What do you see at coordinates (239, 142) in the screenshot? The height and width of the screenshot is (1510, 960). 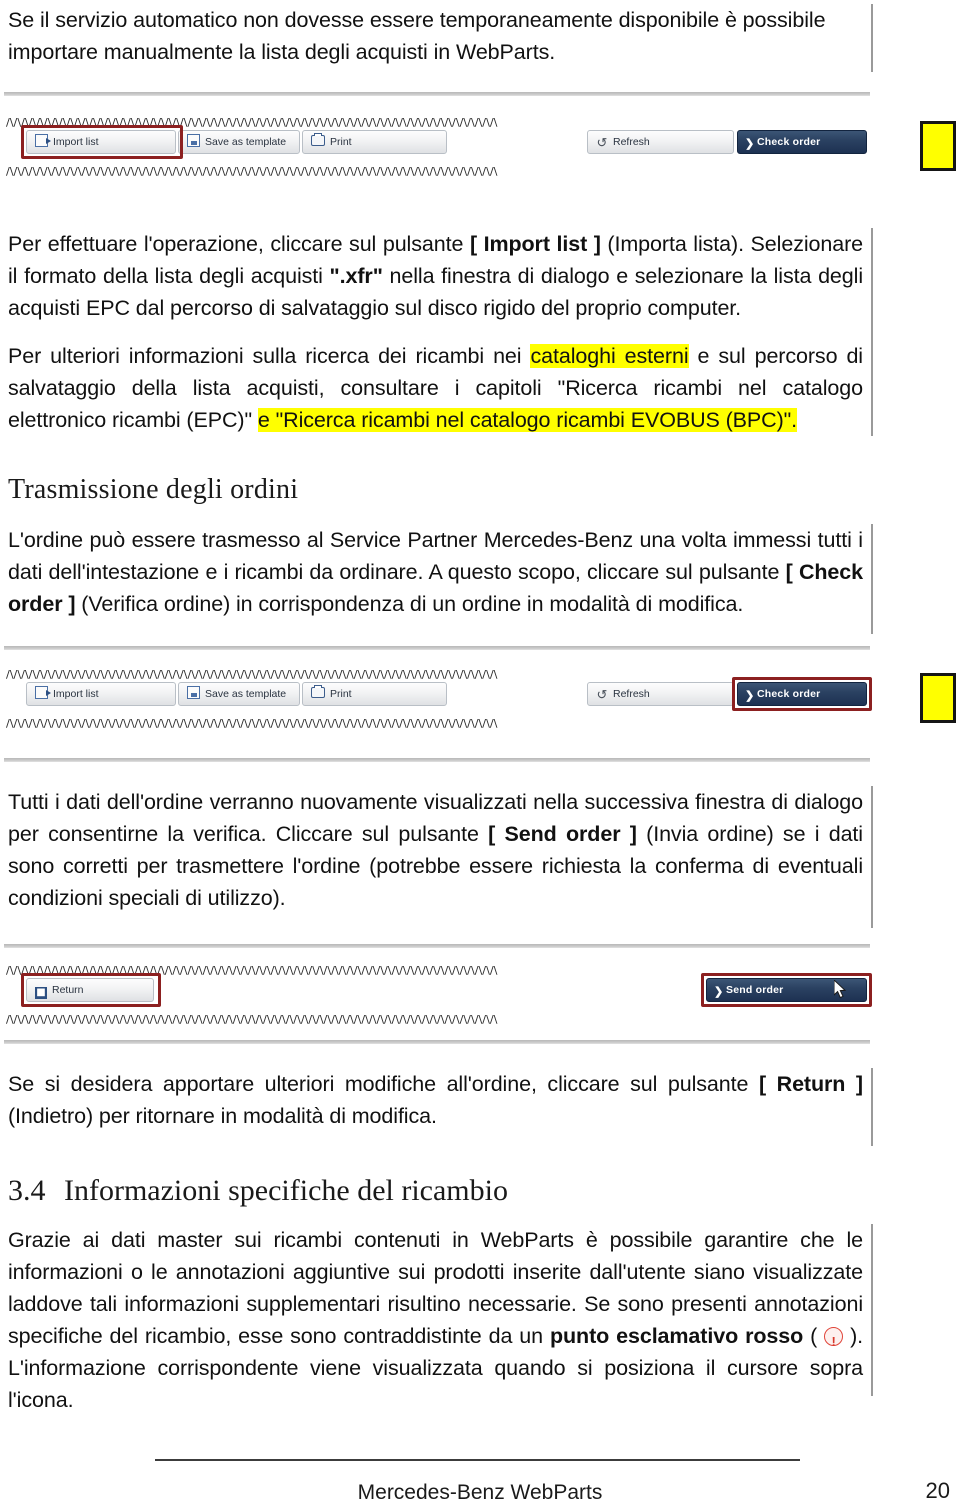 I see `save-as-template-button-1: Save as template` at bounding box center [239, 142].